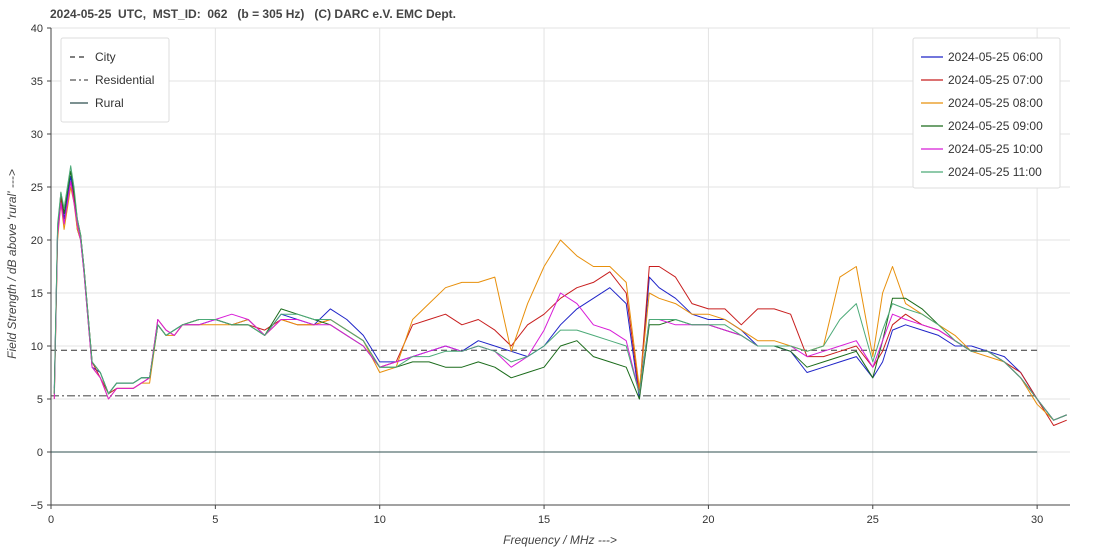 Image resolution: width=1100 pixels, height=550 pixels. What do you see at coordinates (37, 294) in the screenshot?
I see `y-tick-label: 15` at bounding box center [37, 294].